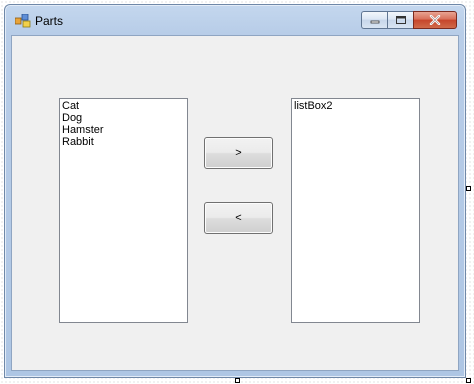  Describe the element at coordinates (238, 153) in the screenshot. I see `move-right-button: >` at that location.